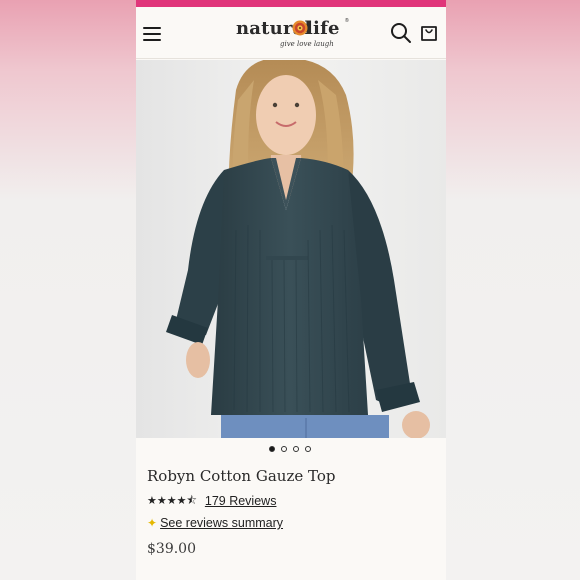 The height and width of the screenshot is (580, 580). Describe the element at coordinates (152, 33) in the screenshot. I see `hamburger-menu-icon` at that location.